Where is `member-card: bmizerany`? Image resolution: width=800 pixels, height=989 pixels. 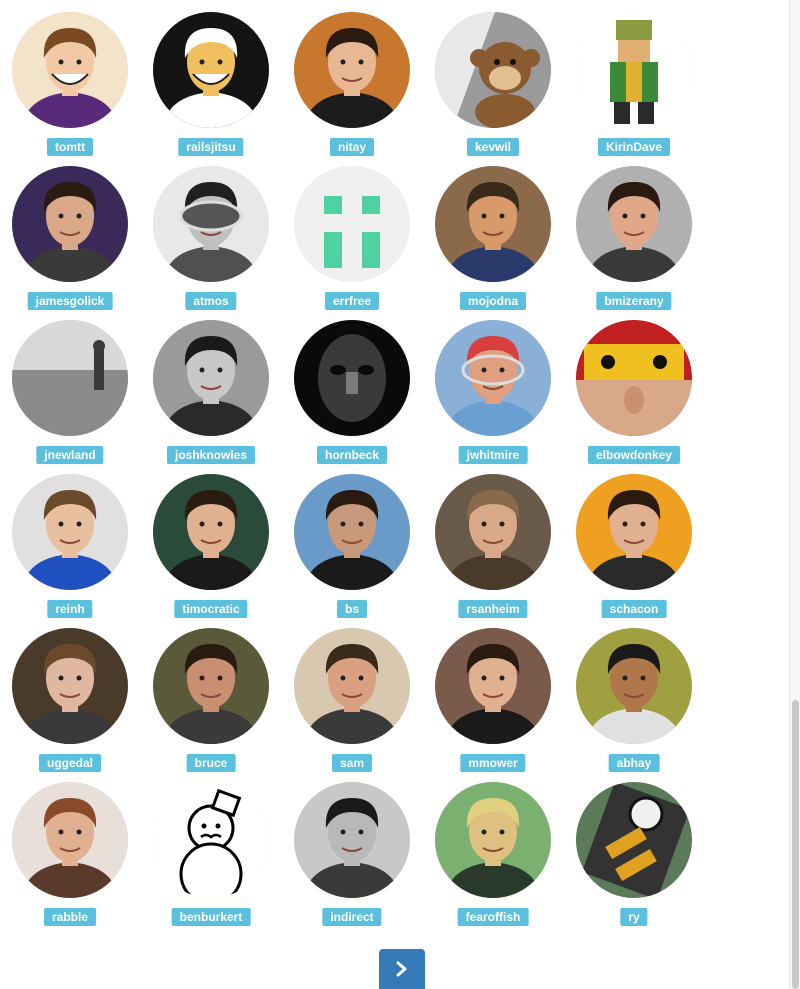 member-card: bmizerany is located at coordinates (634, 232).